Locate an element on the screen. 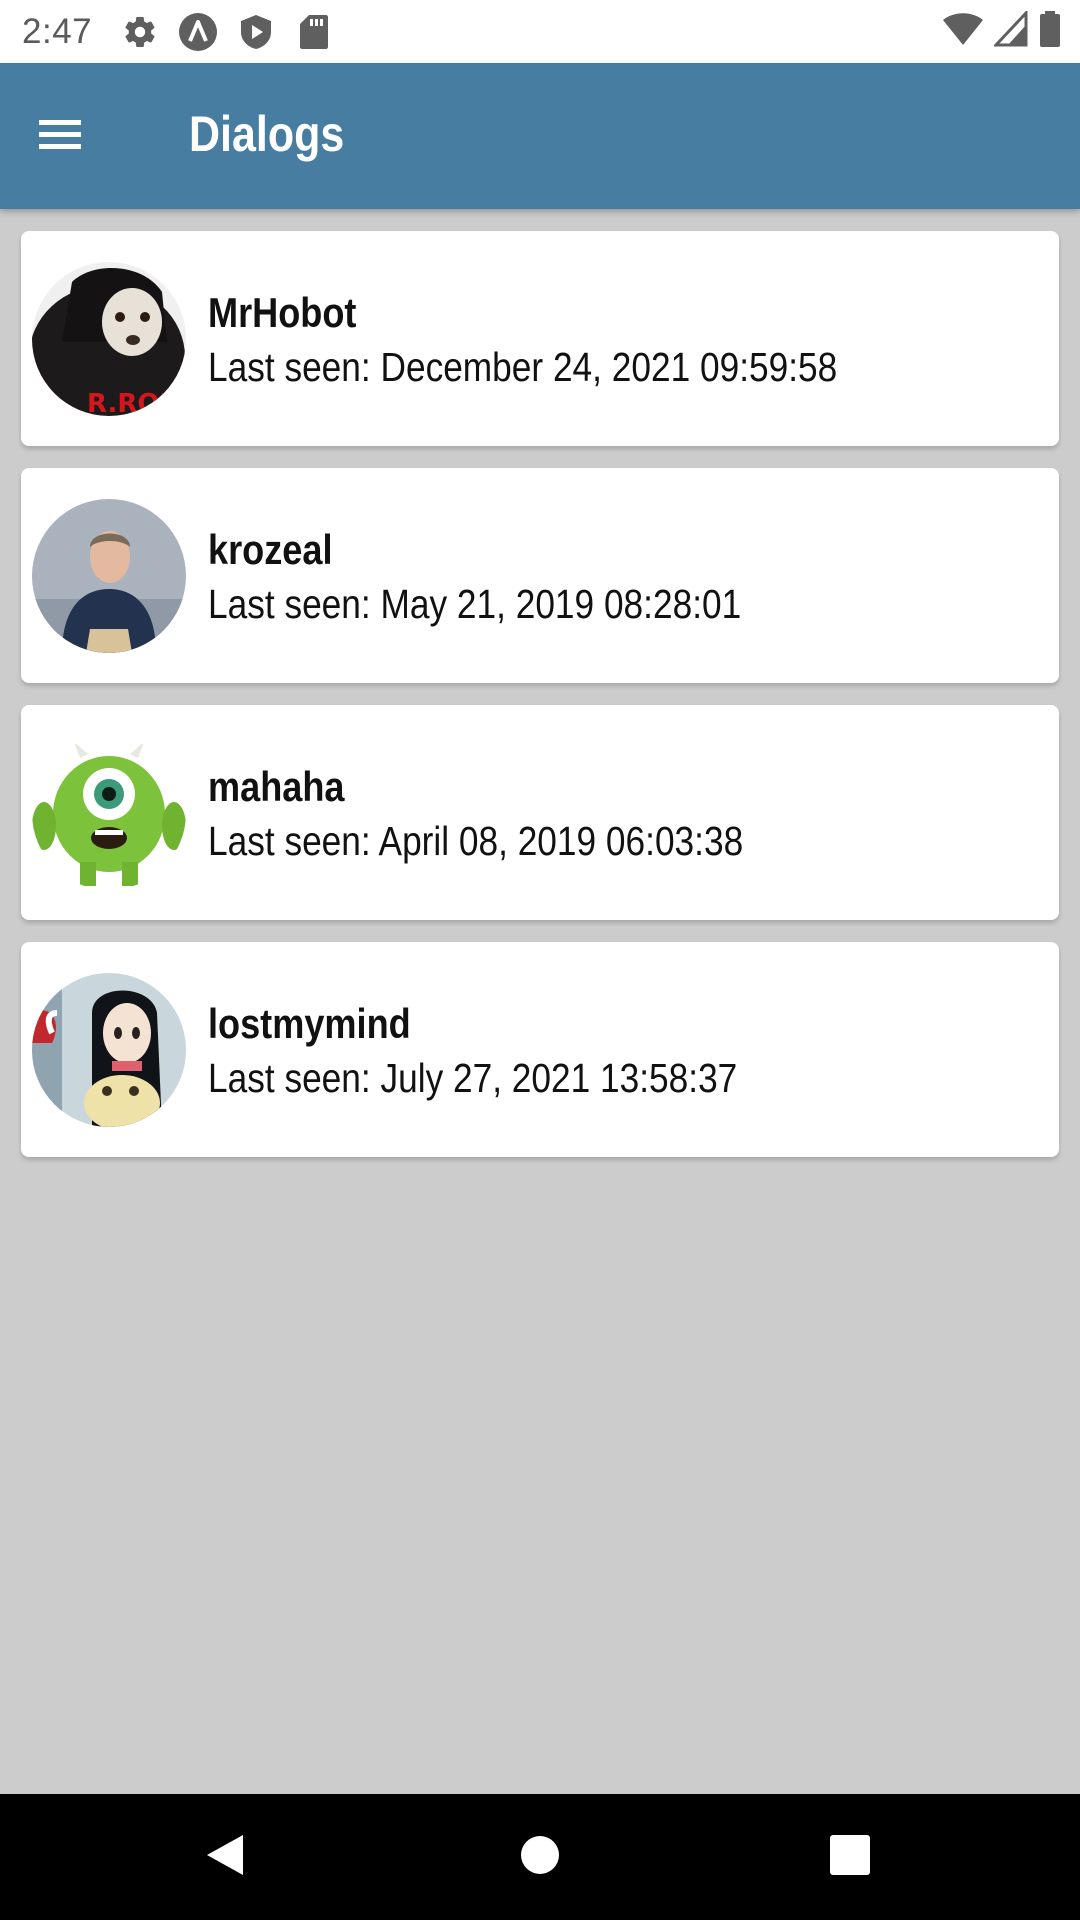 The width and height of the screenshot is (1080, 1920). dog-hoodie-avatar: R.ROBO is located at coordinates (109, 339).